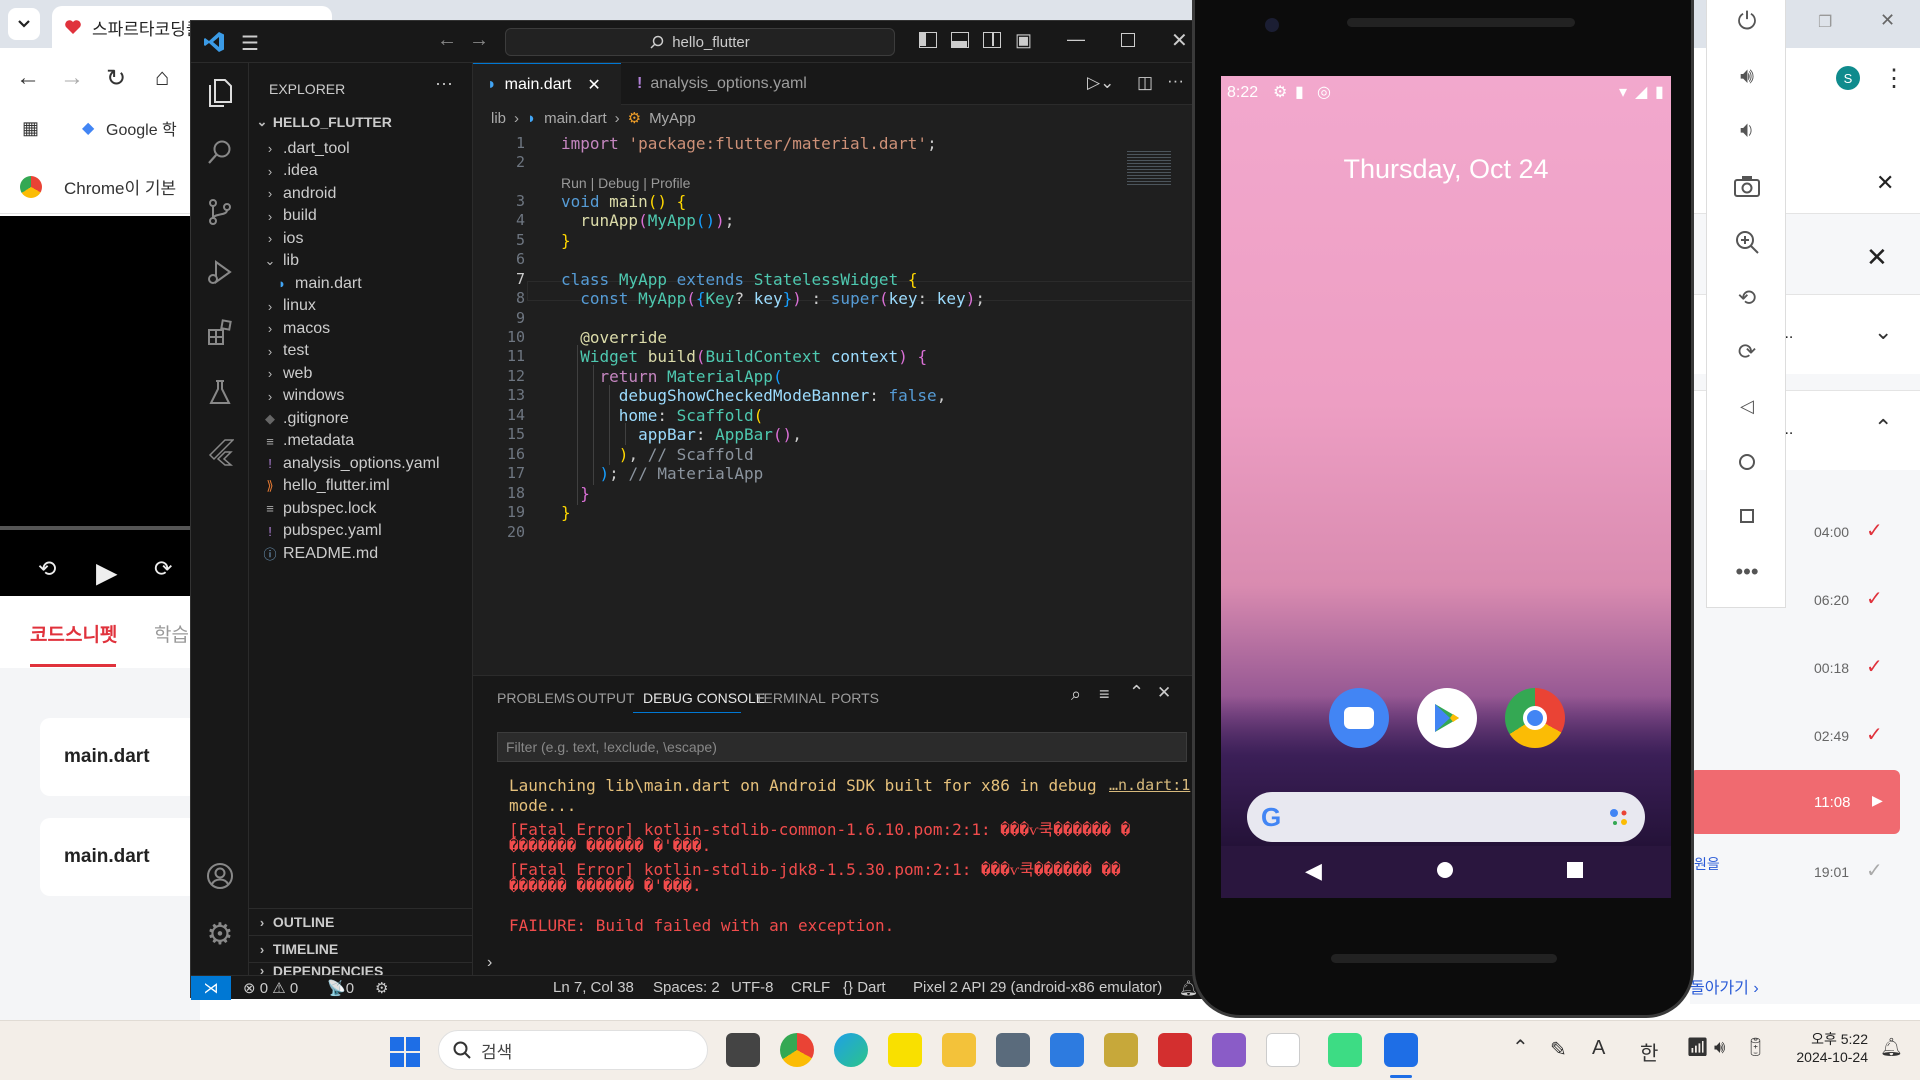 This screenshot has width=1920, height=1080. I want to click on calculator-icon, so click(1013, 1050).